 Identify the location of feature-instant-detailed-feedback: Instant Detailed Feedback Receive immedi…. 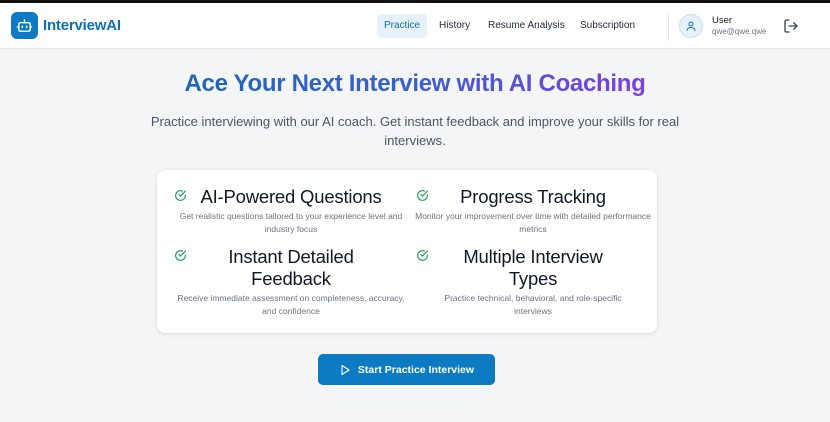
(291, 282).